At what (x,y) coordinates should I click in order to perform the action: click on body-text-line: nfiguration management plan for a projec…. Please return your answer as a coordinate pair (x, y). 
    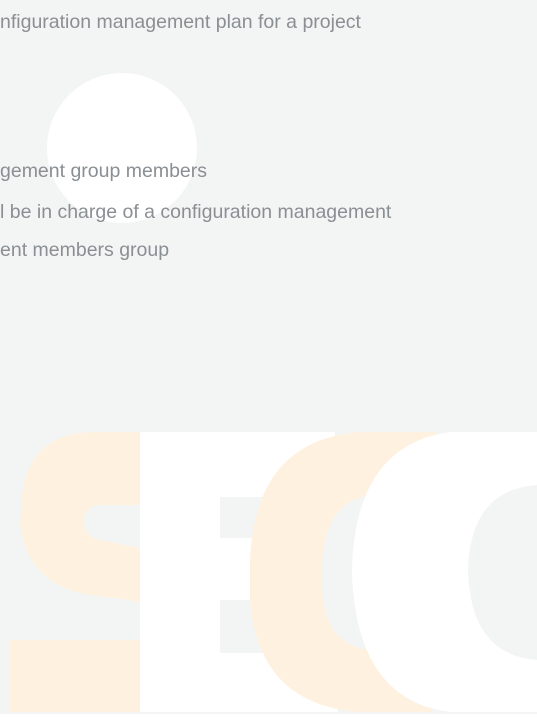
    Looking at the image, I should click on (180, 22).